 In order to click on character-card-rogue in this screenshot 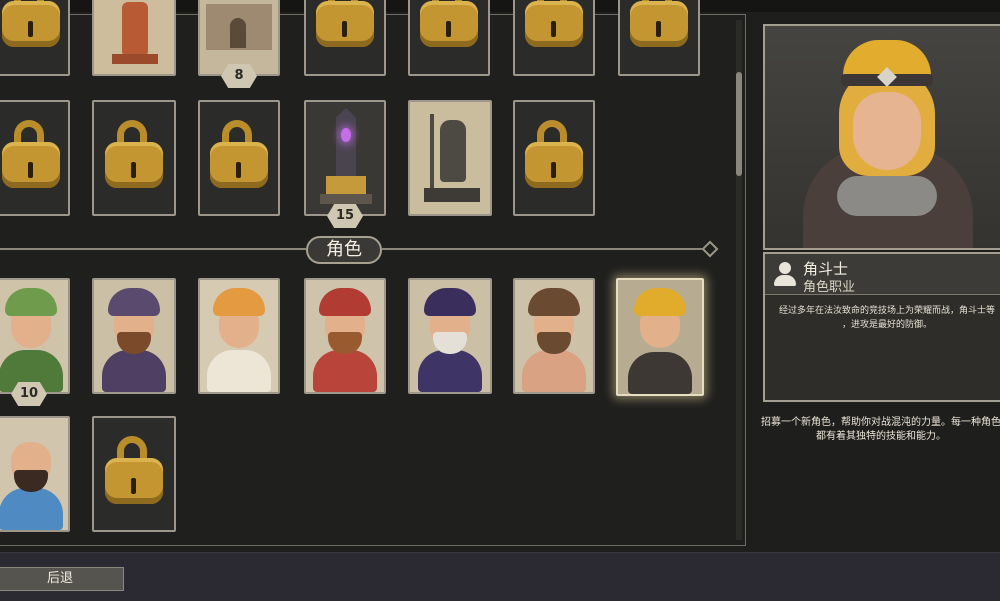, I will do `click(134, 336)`.